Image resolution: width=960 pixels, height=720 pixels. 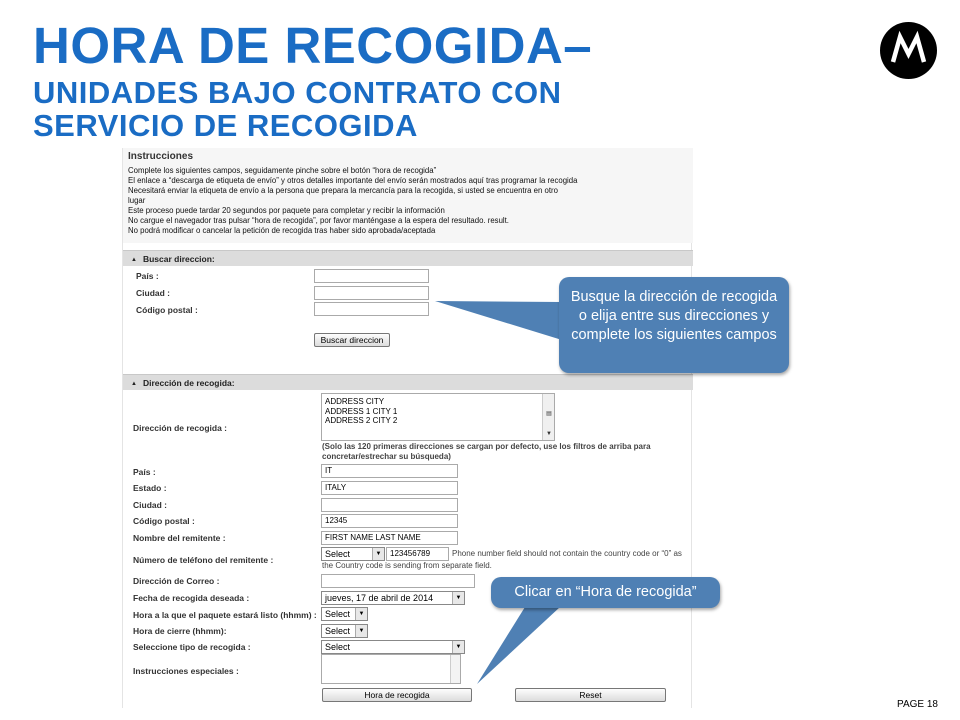 I want to click on callout-pointer-busque, so click(x=498, y=320).